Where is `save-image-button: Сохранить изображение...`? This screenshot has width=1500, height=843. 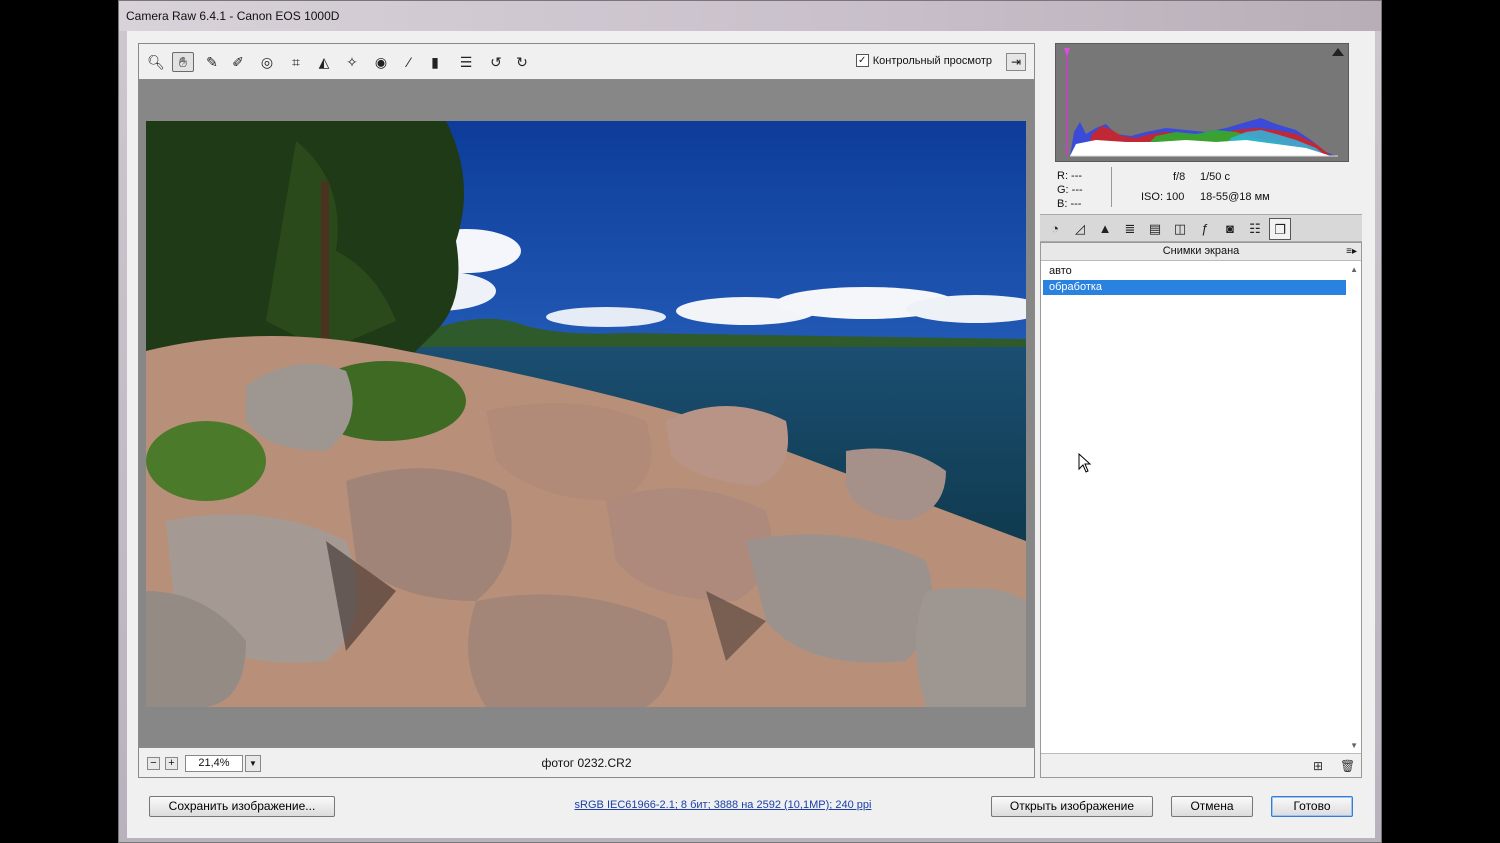
save-image-button: Сохранить изображение... is located at coordinates (242, 806).